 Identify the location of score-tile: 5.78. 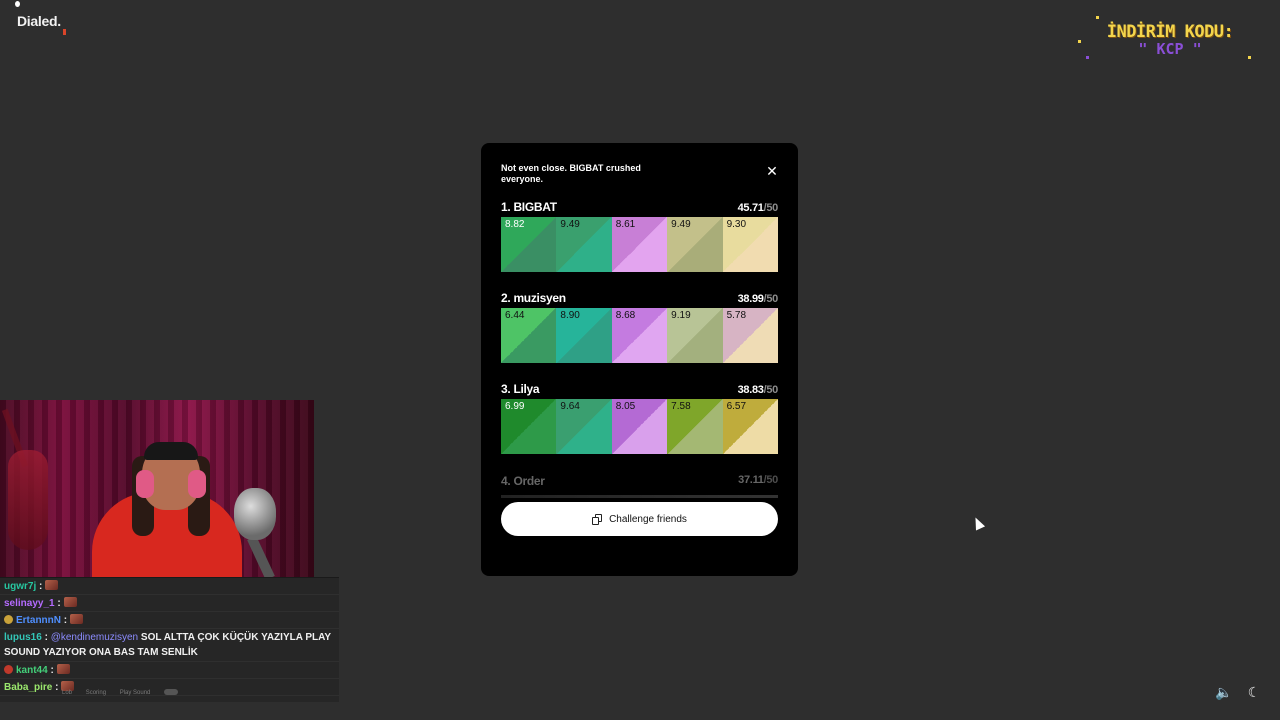
(750, 335).